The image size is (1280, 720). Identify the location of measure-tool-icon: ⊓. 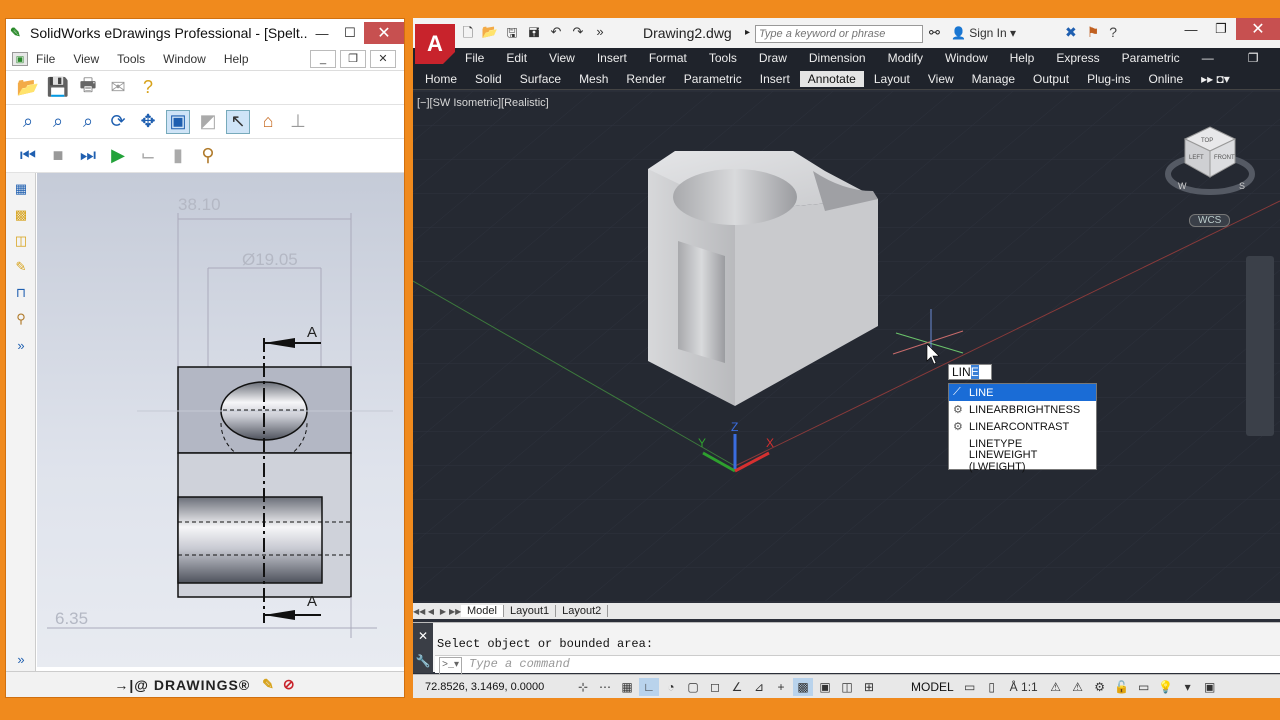
(21, 293).